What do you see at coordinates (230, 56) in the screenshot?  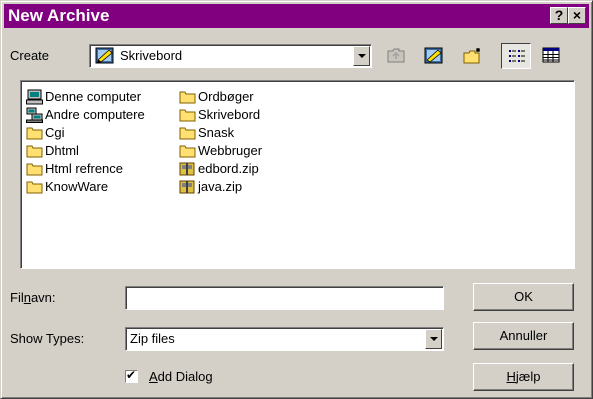 I see `create-location-combo: Skrivebord` at bounding box center [230, 56].